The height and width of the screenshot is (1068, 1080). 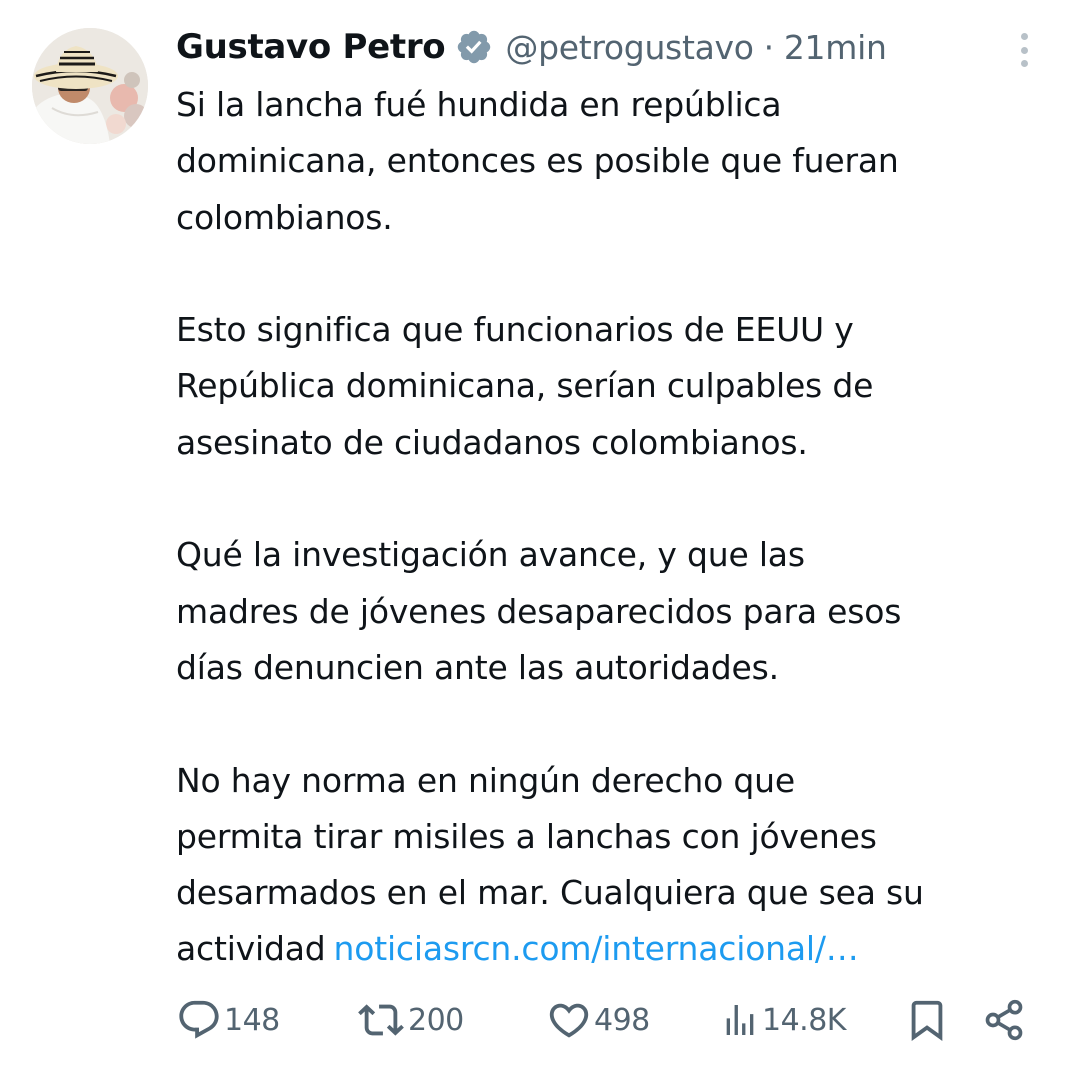 I want to click on timestamp: 21min, so click(x=835, y=47).